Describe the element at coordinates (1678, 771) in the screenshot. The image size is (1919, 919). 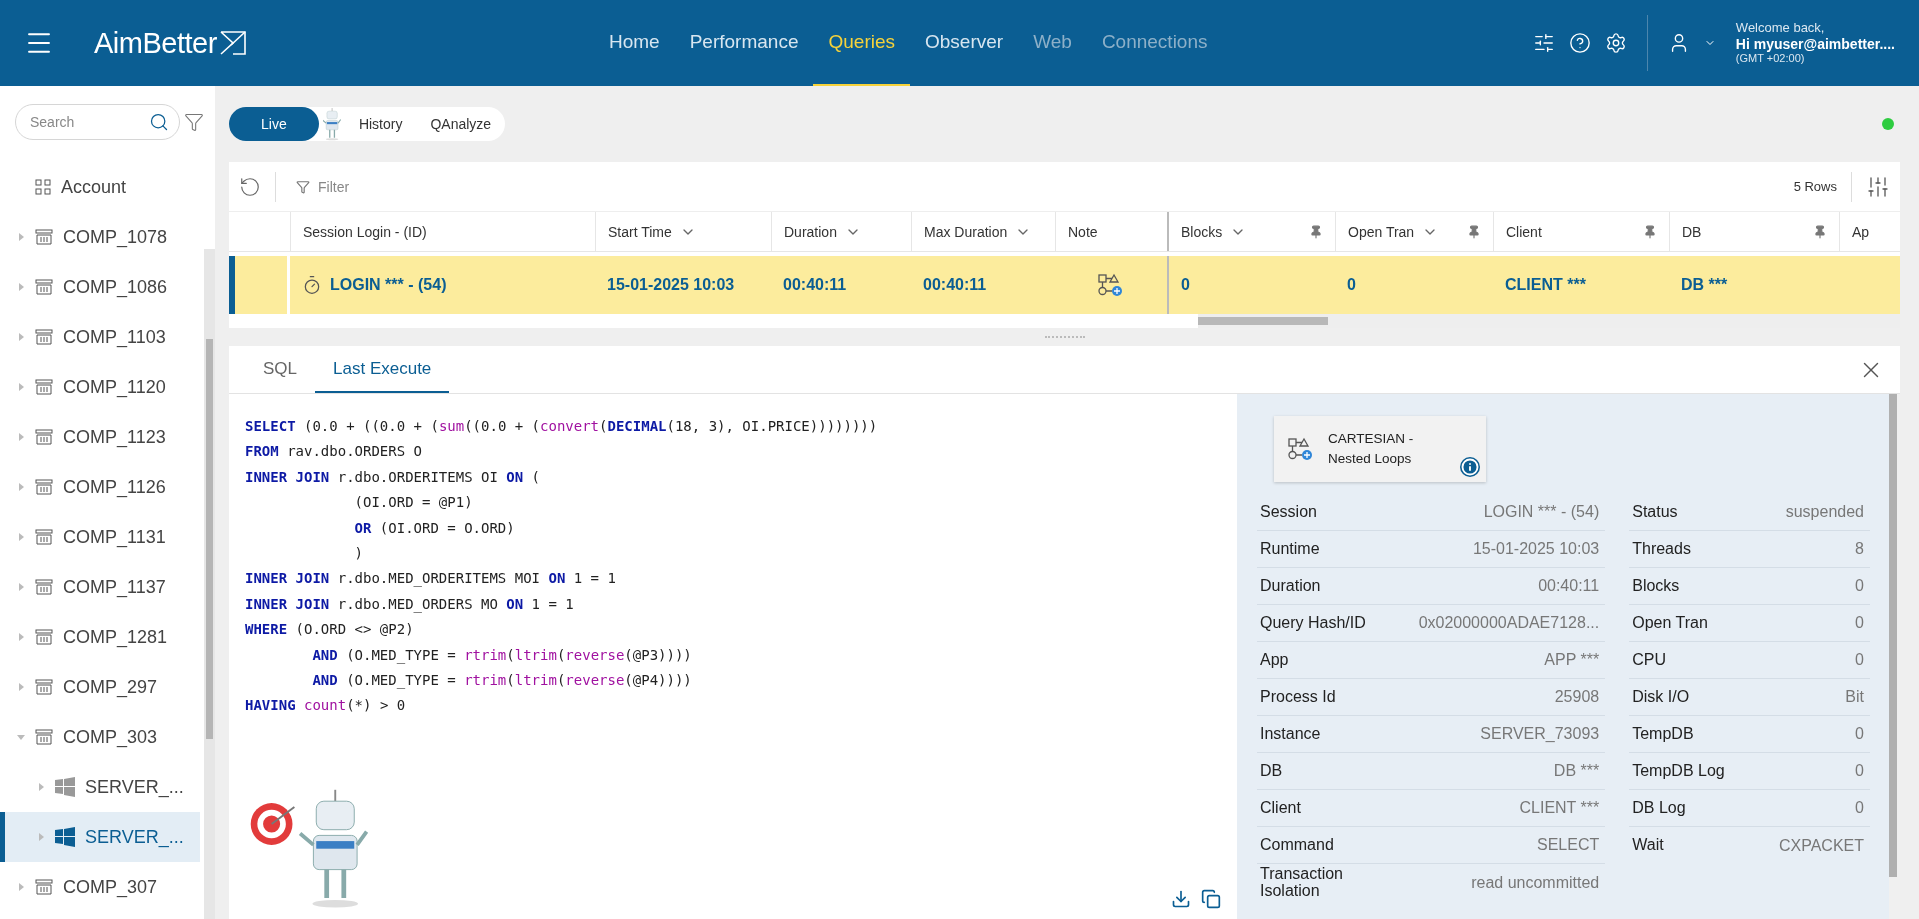
I see `detail-label: TempDB Log` at that location.